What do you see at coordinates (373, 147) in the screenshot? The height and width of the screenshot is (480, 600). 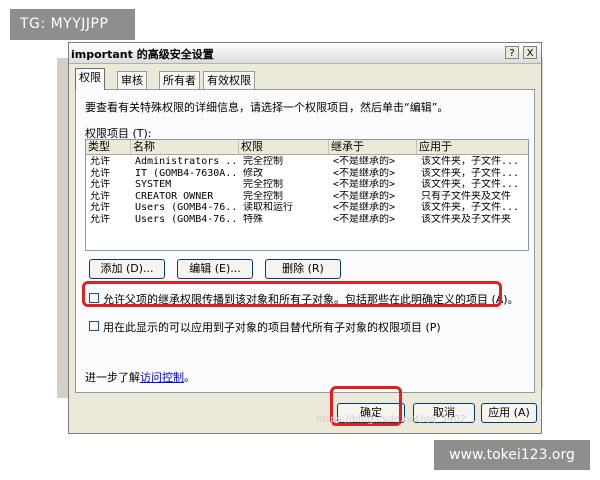 I see `column-header-inherited-from: 继承于` at bounding box center [373, 147].